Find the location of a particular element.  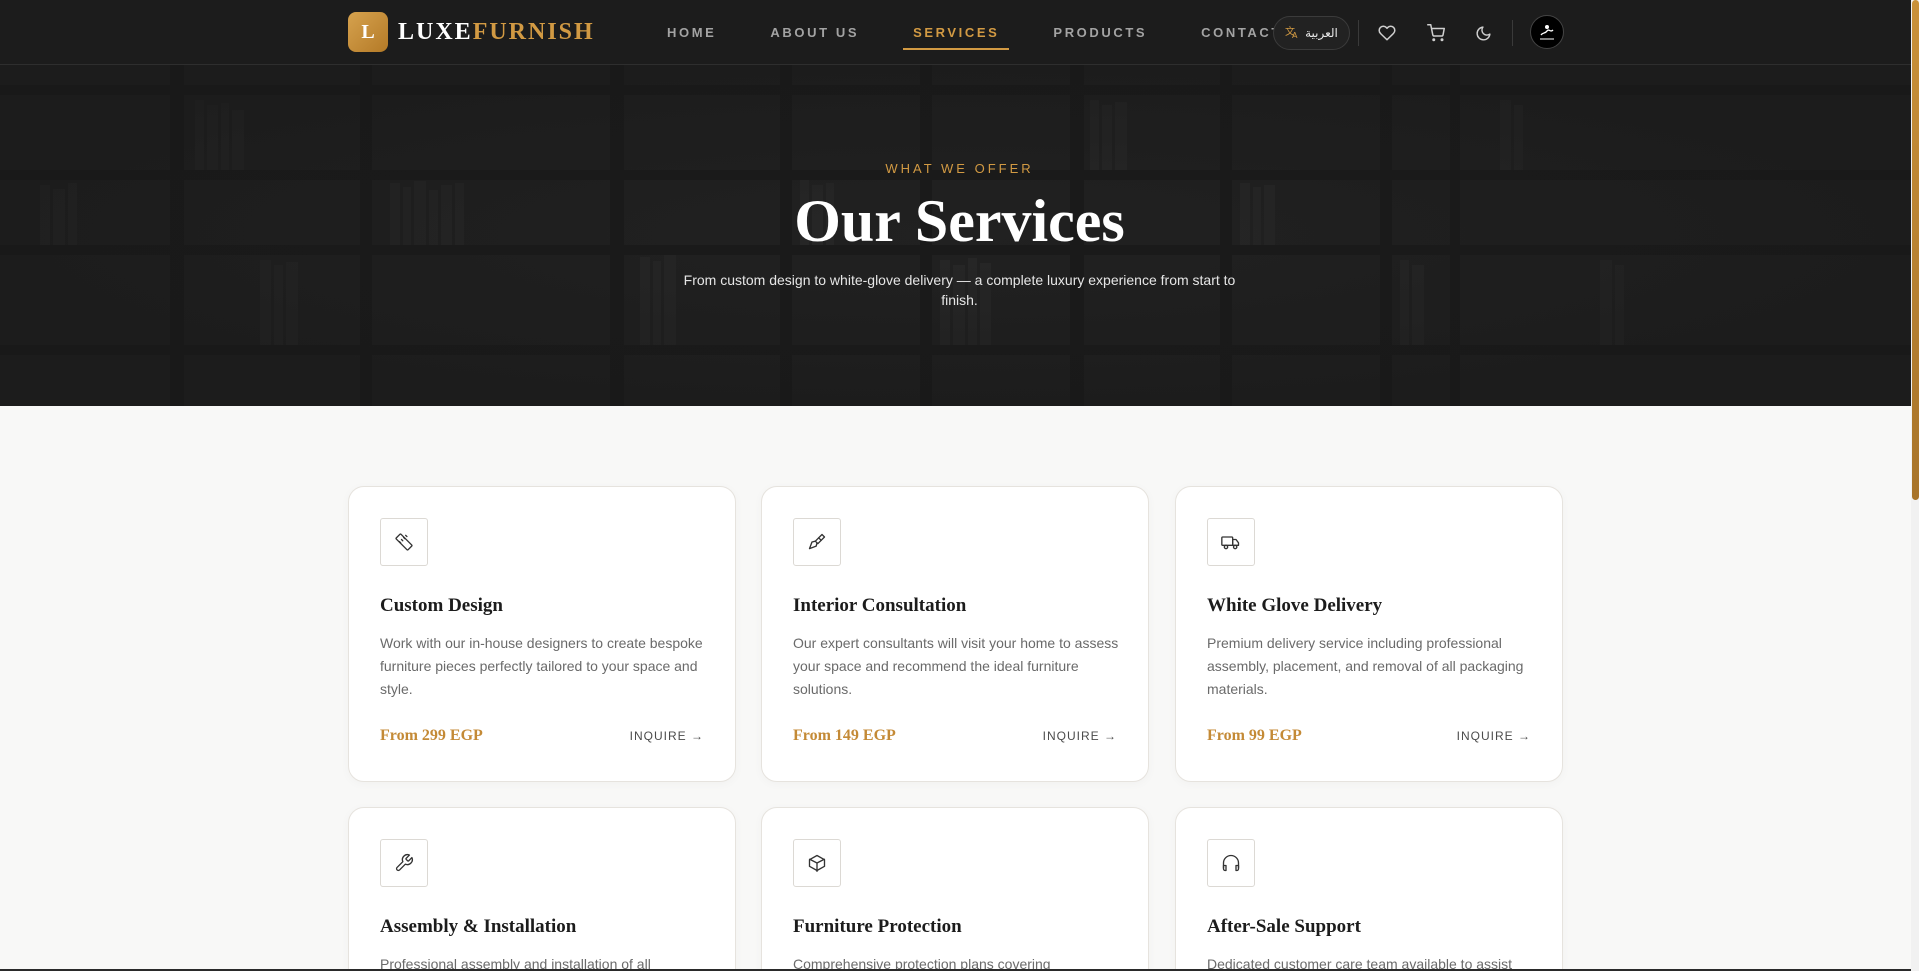

paintbrush-icon is located at coordinates (817, 542).